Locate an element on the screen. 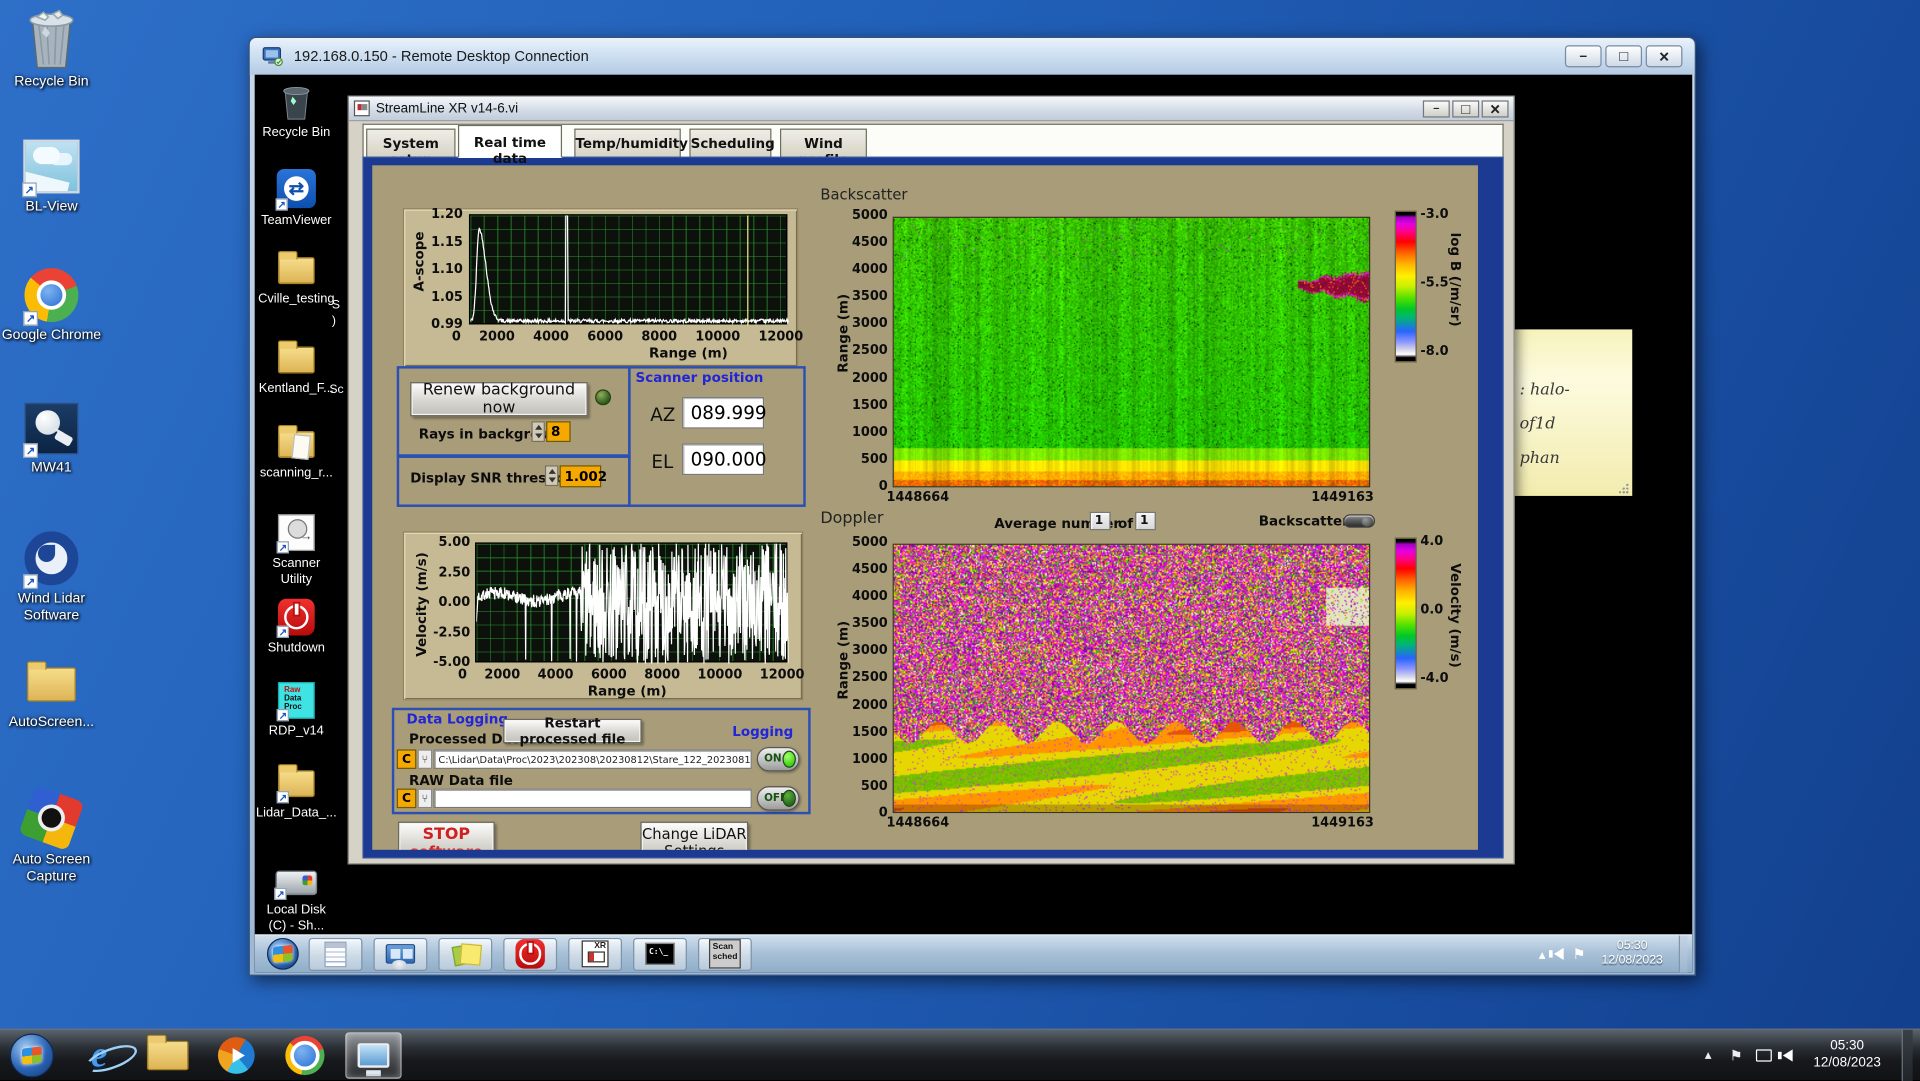 The image size is (1920, 1081). tab-temp-humidity: Temp/humidity is located at coordinates (631, 143).